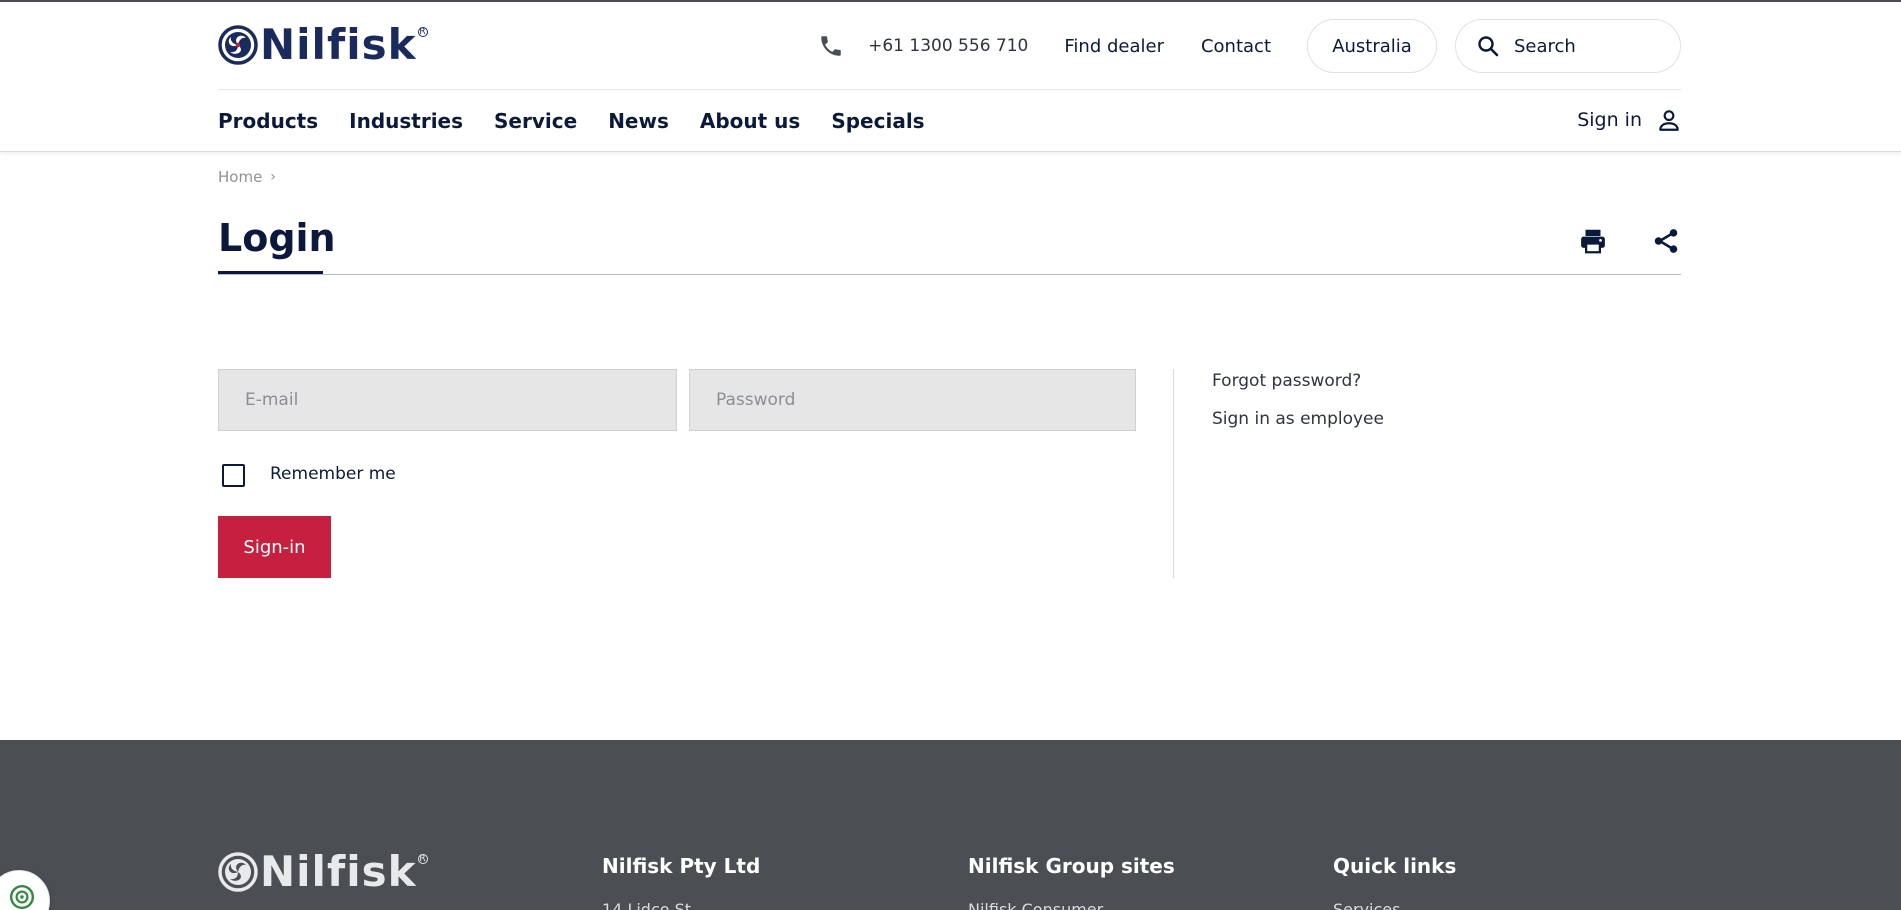  What do you see at coordinates (406, 121) in the screenshot?
I see `nav-item-industries: Industries` at bounding box center [406, 121].